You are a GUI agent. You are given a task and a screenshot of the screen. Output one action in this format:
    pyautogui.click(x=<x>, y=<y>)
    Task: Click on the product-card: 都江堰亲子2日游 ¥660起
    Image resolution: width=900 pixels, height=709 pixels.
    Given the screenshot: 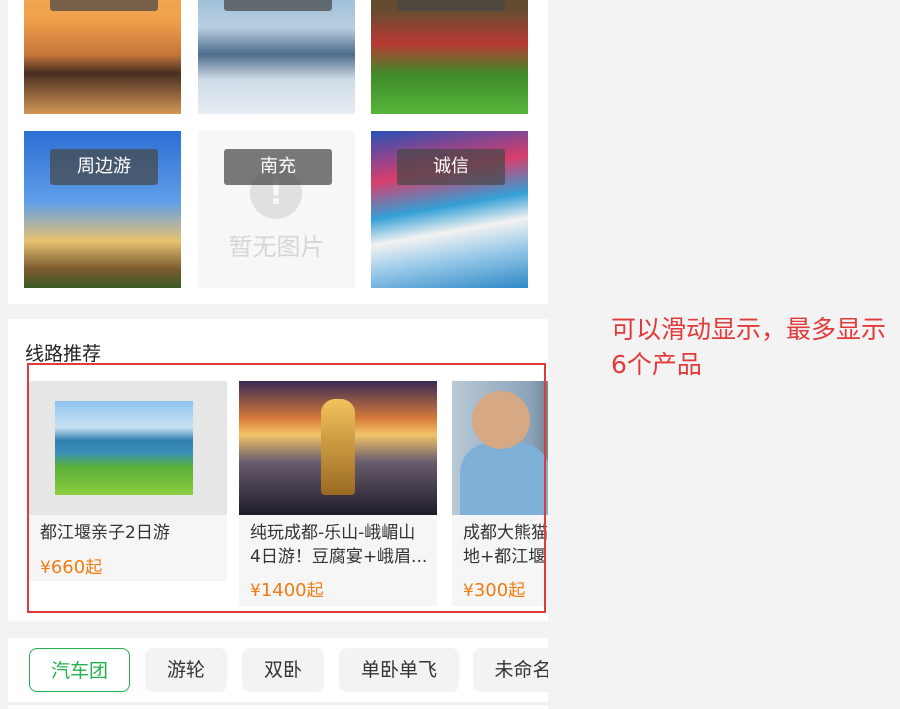 What is the action you would take?
    pyautogui.click(x=128, y=481)
    